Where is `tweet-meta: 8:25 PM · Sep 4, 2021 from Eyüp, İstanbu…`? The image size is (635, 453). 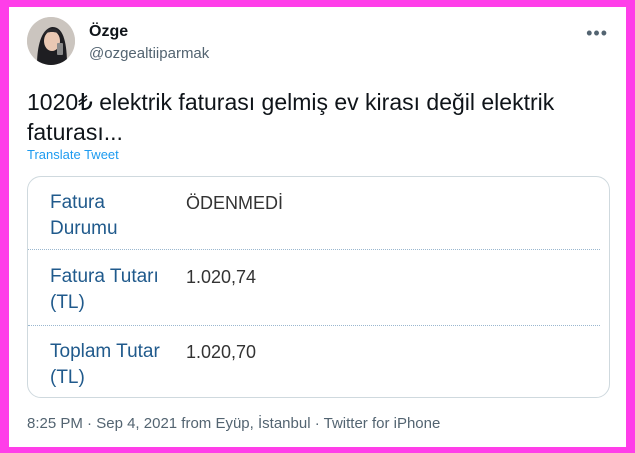 tweet-meta: 8:25 PM · Sep 4, 2021 from Eyüp, İstanbu… is located at coordinates (233, 423).